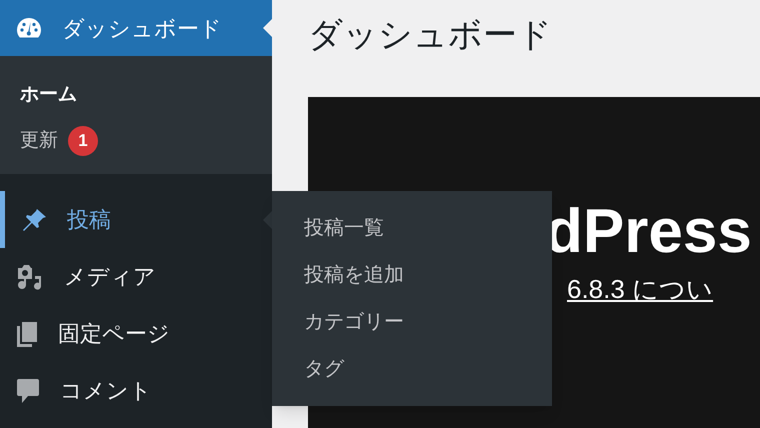 The width and height of the screenshot is (760, 428). What do you see at coordinates (430, 35) in the screenshot?
I see `page-title: ダッシュボード` at bounding box center [430, 35].